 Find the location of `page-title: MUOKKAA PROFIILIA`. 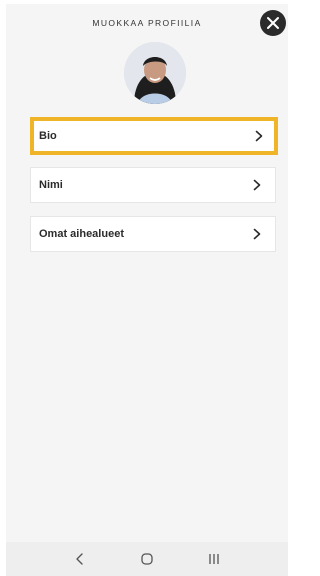

page-title: MUOKKAA PROFIILIA is located at coordinates (147, 23).